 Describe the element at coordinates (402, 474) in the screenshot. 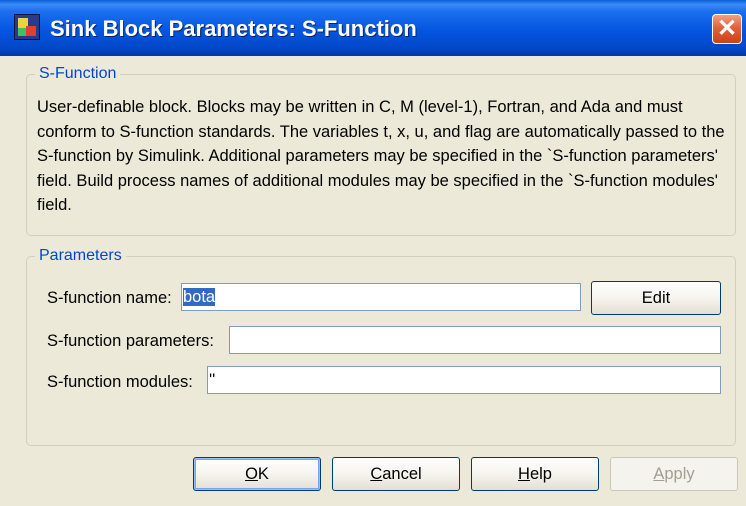

I see `cancel-label-rest: ancel` at that location.